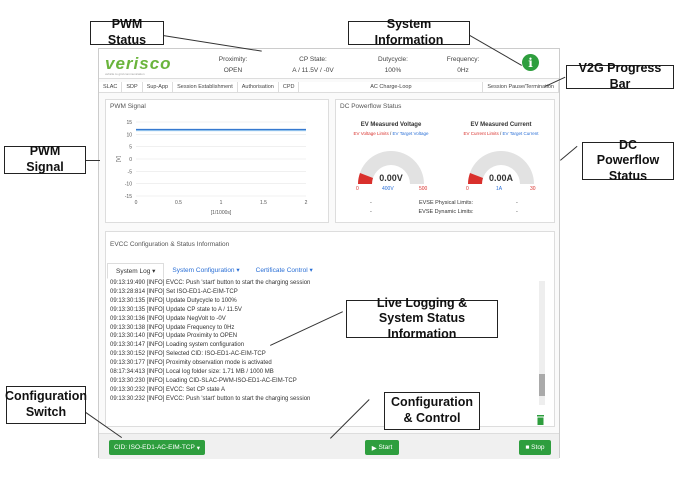  I want to click on cp-state-label: CP State:, so click(313, 59).